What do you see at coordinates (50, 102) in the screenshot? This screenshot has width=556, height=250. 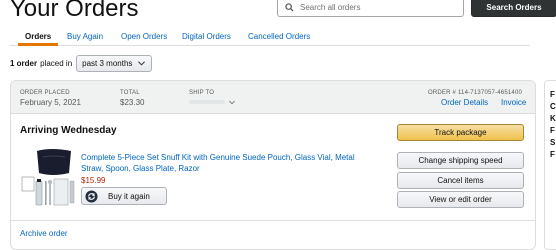 I see `order-placed-date: February 5, 2021` at bounding box center [50, 102].